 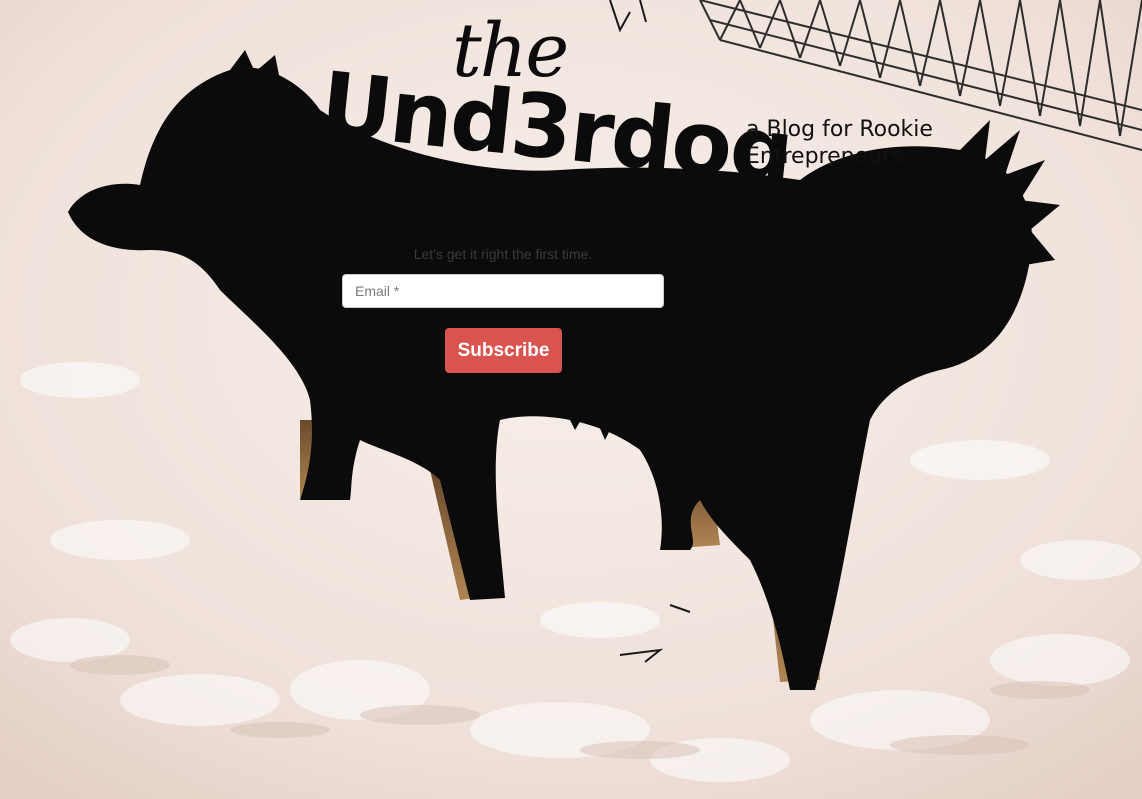 I want to click on email-field, so click(x=503, y=291).